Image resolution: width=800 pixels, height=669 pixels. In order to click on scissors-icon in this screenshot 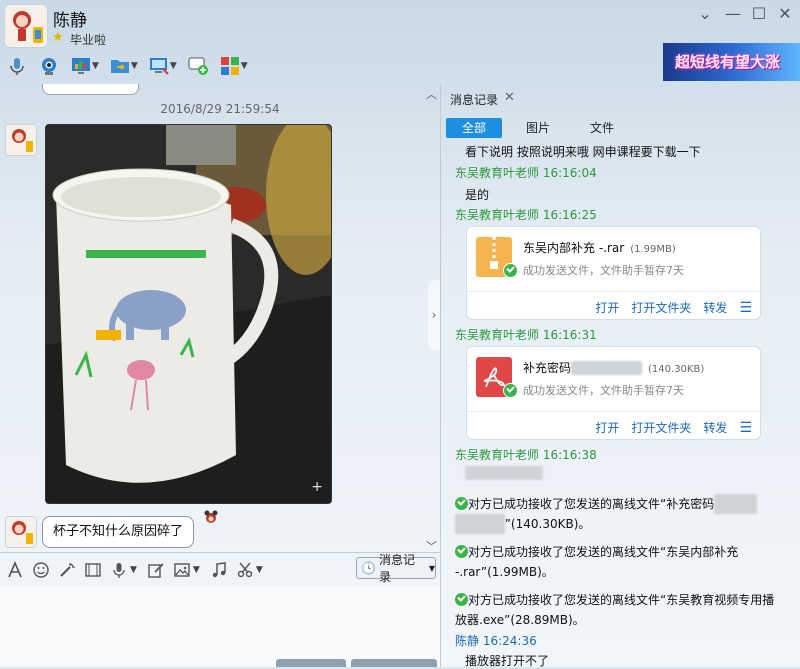, I will do `click(245, 570)`.